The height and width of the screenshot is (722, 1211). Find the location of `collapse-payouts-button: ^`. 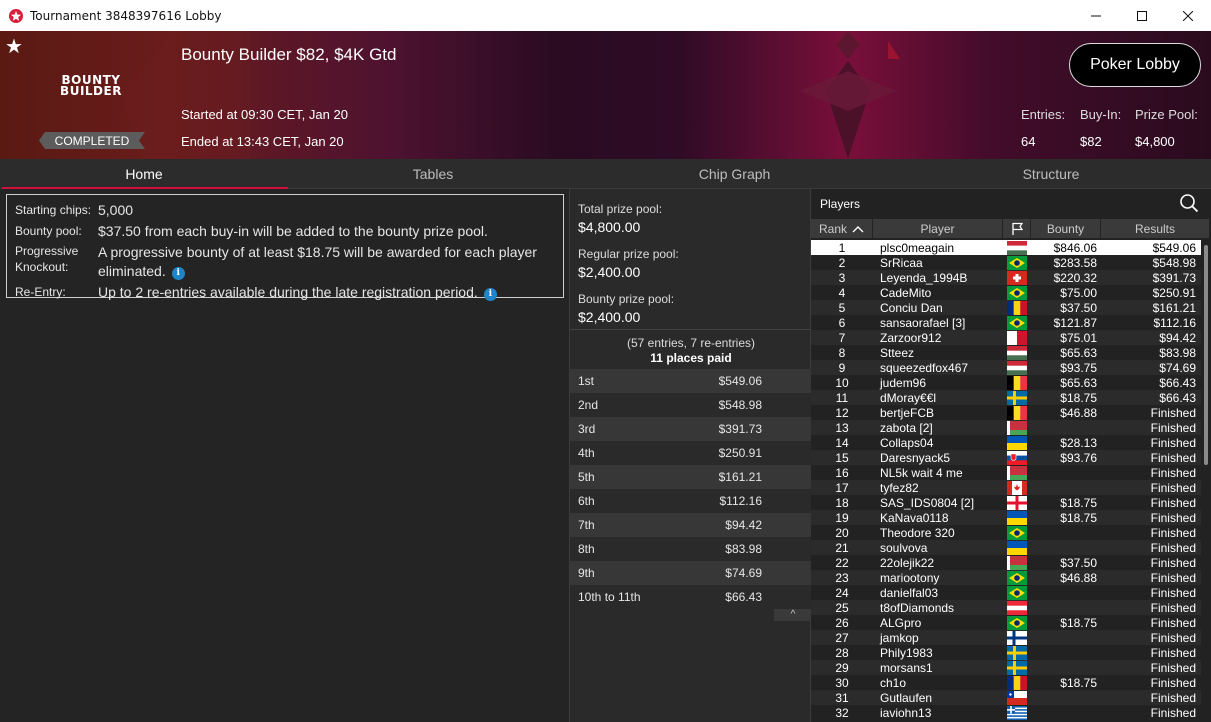

collapse-payouts-button: ^ is located at coordinates (793, 615).